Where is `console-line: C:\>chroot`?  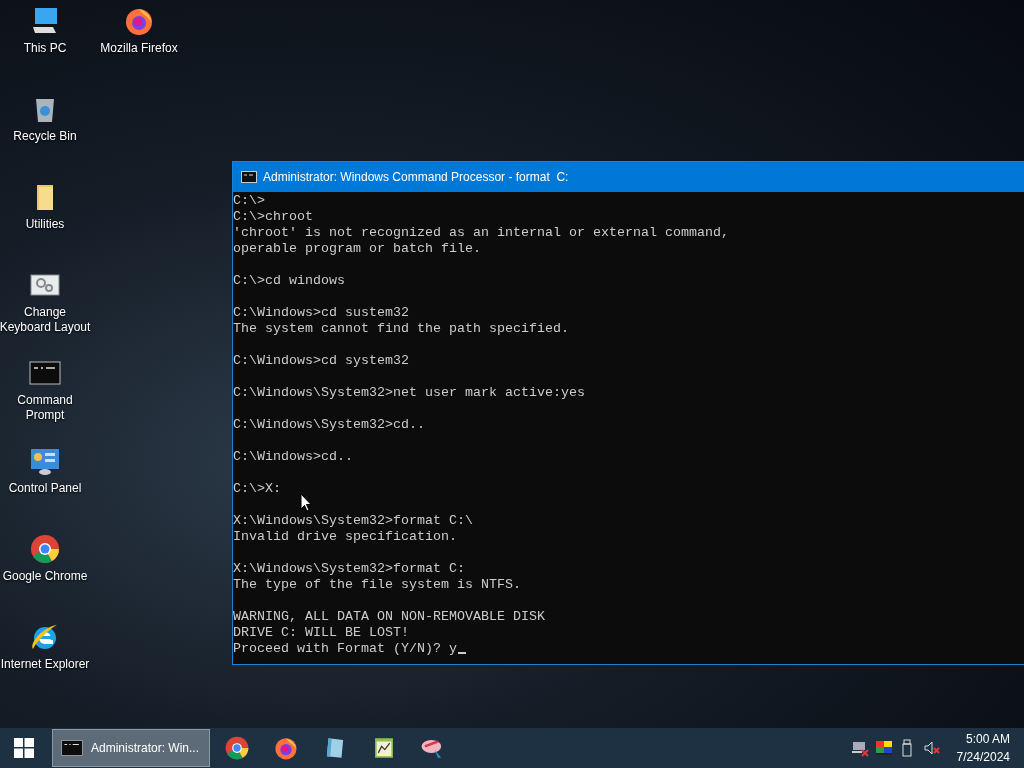
console-line: C:\>chroot is located at coordinates (273, 217).